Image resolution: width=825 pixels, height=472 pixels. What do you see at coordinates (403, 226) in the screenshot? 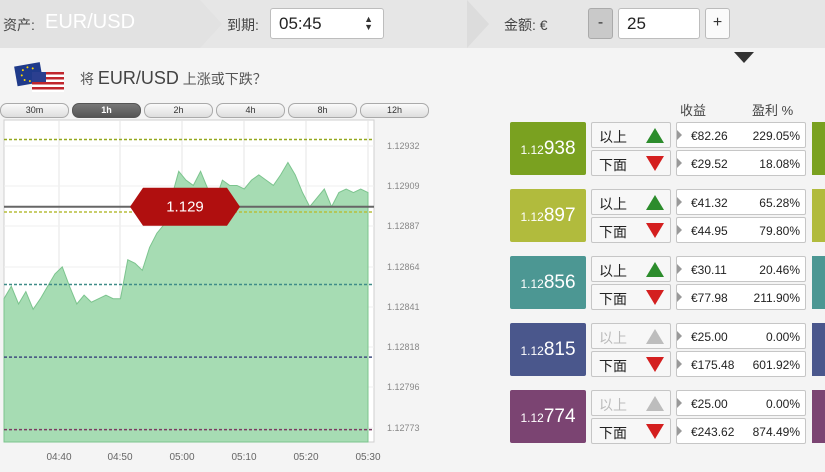
I see `y-tick-label: 1.12887` at bounding box center [403, 226].